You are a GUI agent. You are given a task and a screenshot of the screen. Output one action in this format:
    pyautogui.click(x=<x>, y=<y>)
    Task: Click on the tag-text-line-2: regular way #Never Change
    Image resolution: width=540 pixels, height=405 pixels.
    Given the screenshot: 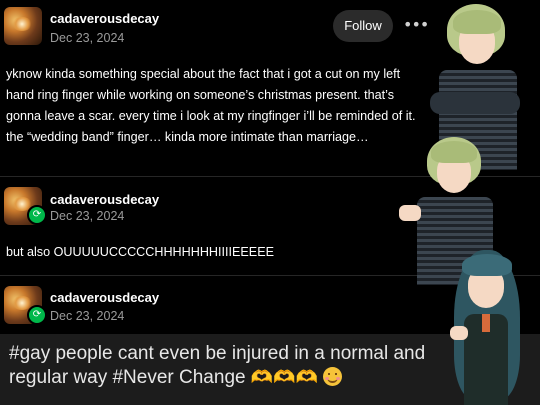 What is the action you would take?
    pyautogui.click(x=130, y=377)
    